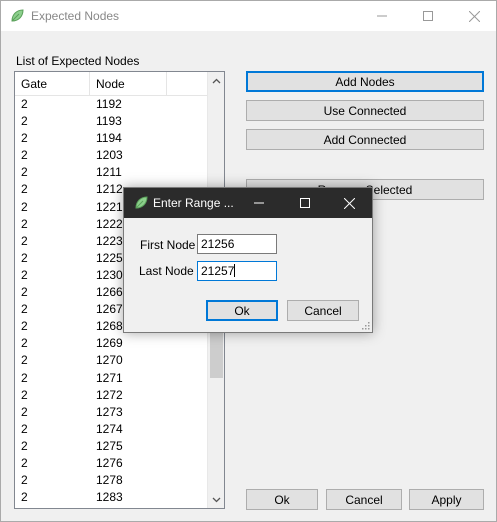 Image resolution: width=497 pixels, height=522 pixels. I want to click on scroll-up-button, so click(216, 80).